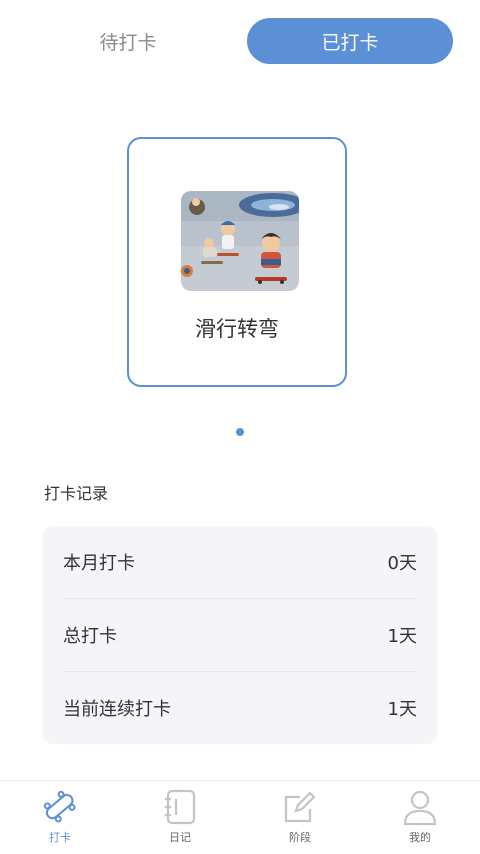  I want to click on checkin-card: 滑行转弯, so click(237, 262).